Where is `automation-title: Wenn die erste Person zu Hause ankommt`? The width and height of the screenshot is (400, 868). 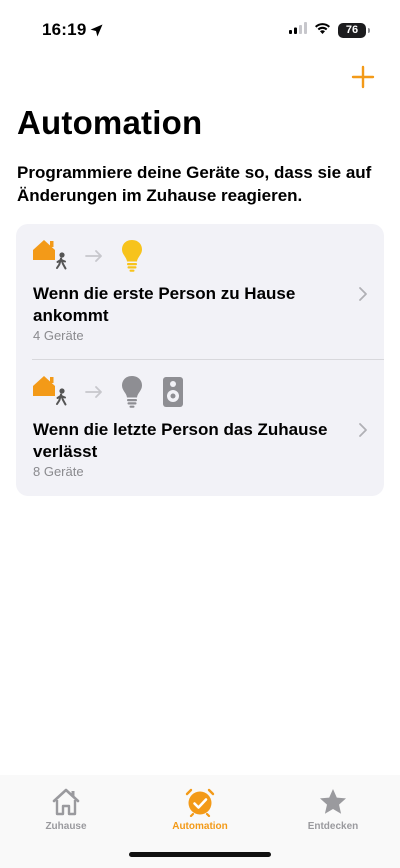
automation-title: Wenn die erste Person zu Hause ankommt is located at coordinates (164, 304).